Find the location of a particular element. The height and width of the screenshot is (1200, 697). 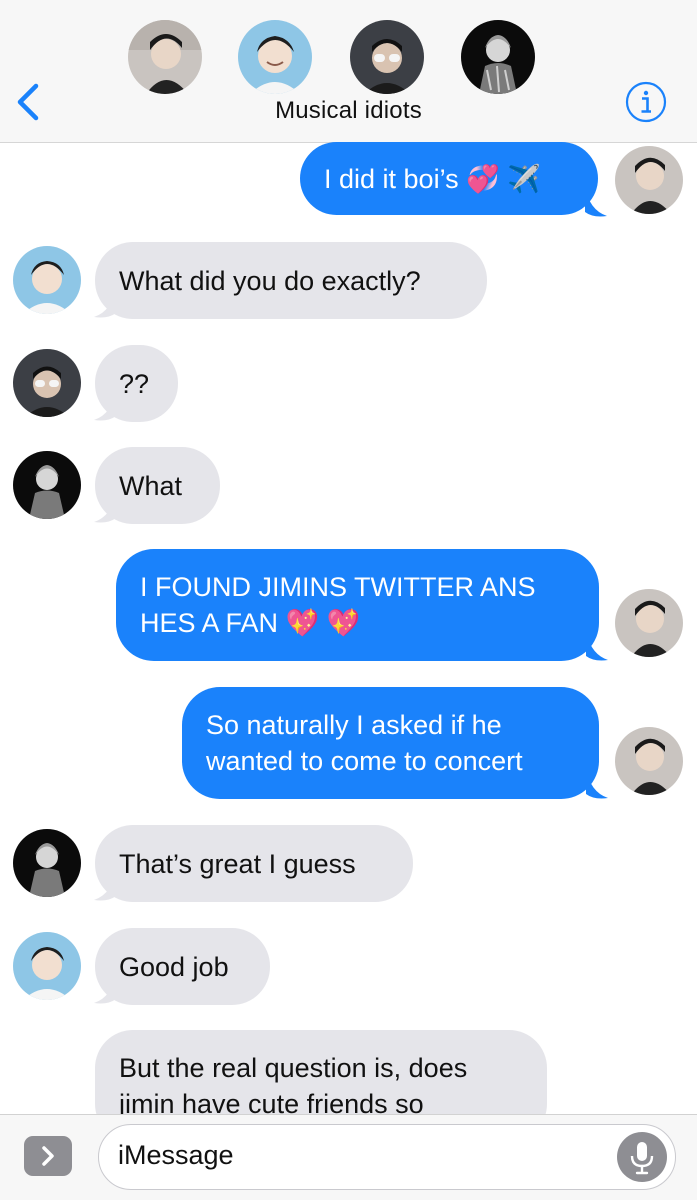

message-text-line: HES A FAN 💖 💖 is located at coordinates (250, 623).